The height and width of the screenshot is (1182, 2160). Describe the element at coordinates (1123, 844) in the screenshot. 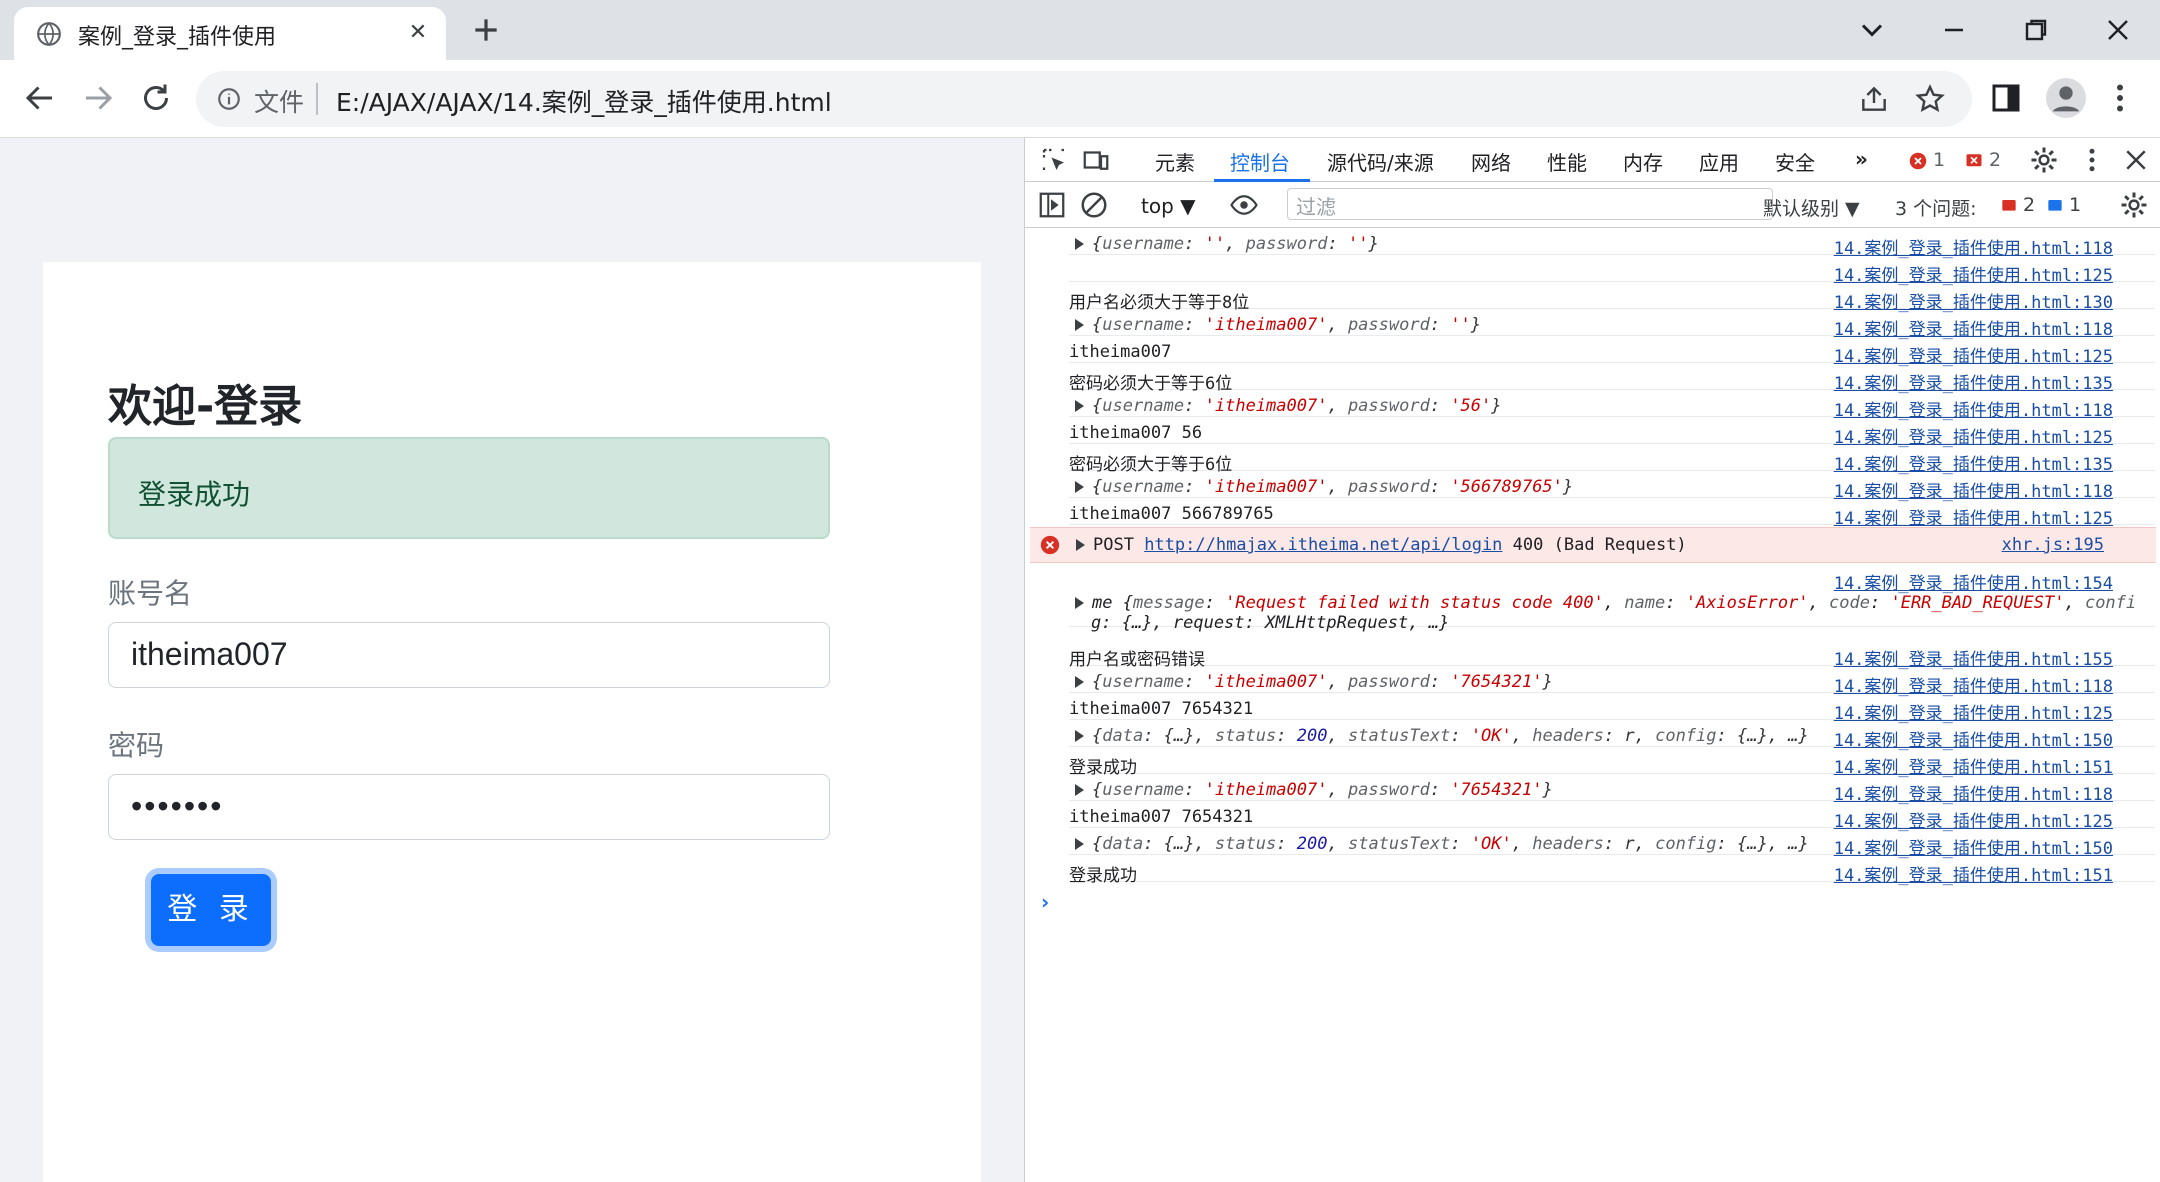

I see `object-key: data` at that location.